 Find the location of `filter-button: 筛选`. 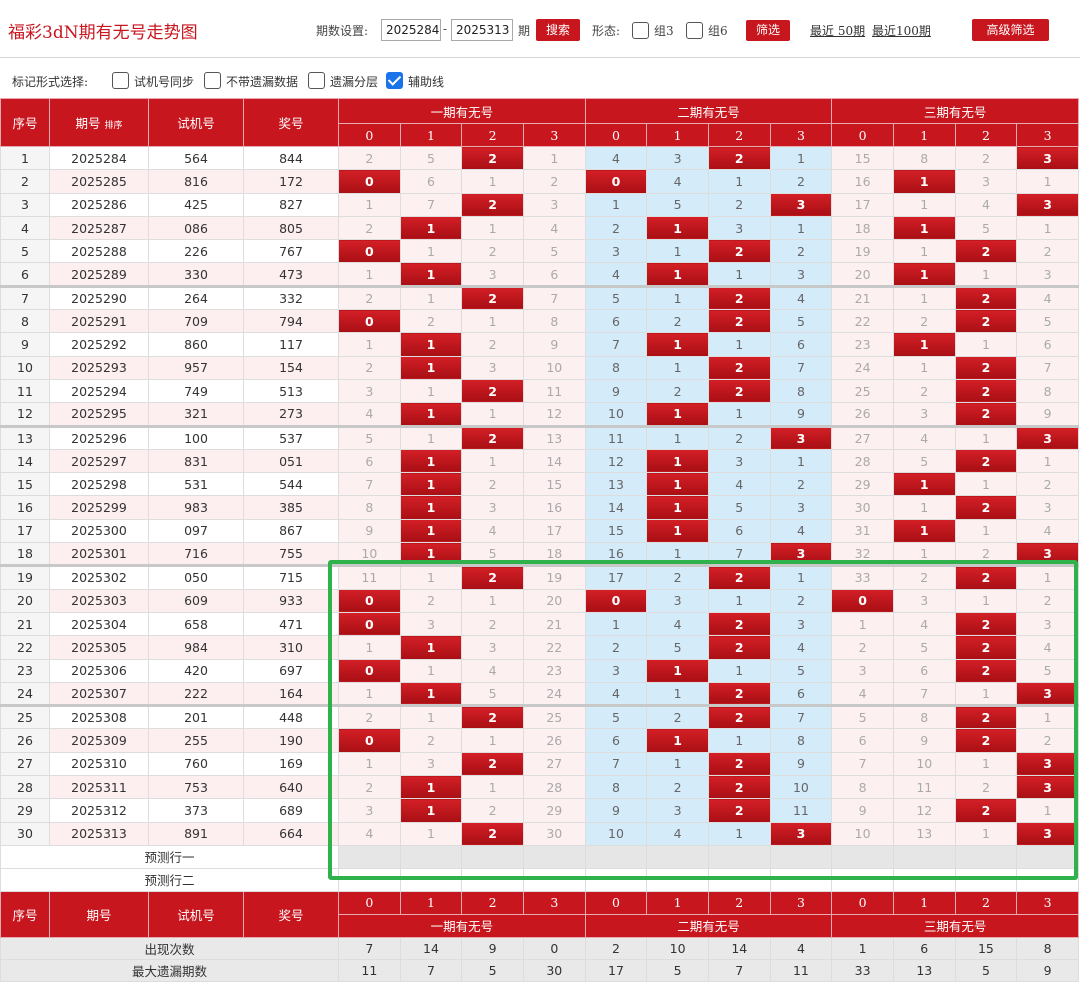

filter-button: 筛选 is located at coordinates (768, 30).